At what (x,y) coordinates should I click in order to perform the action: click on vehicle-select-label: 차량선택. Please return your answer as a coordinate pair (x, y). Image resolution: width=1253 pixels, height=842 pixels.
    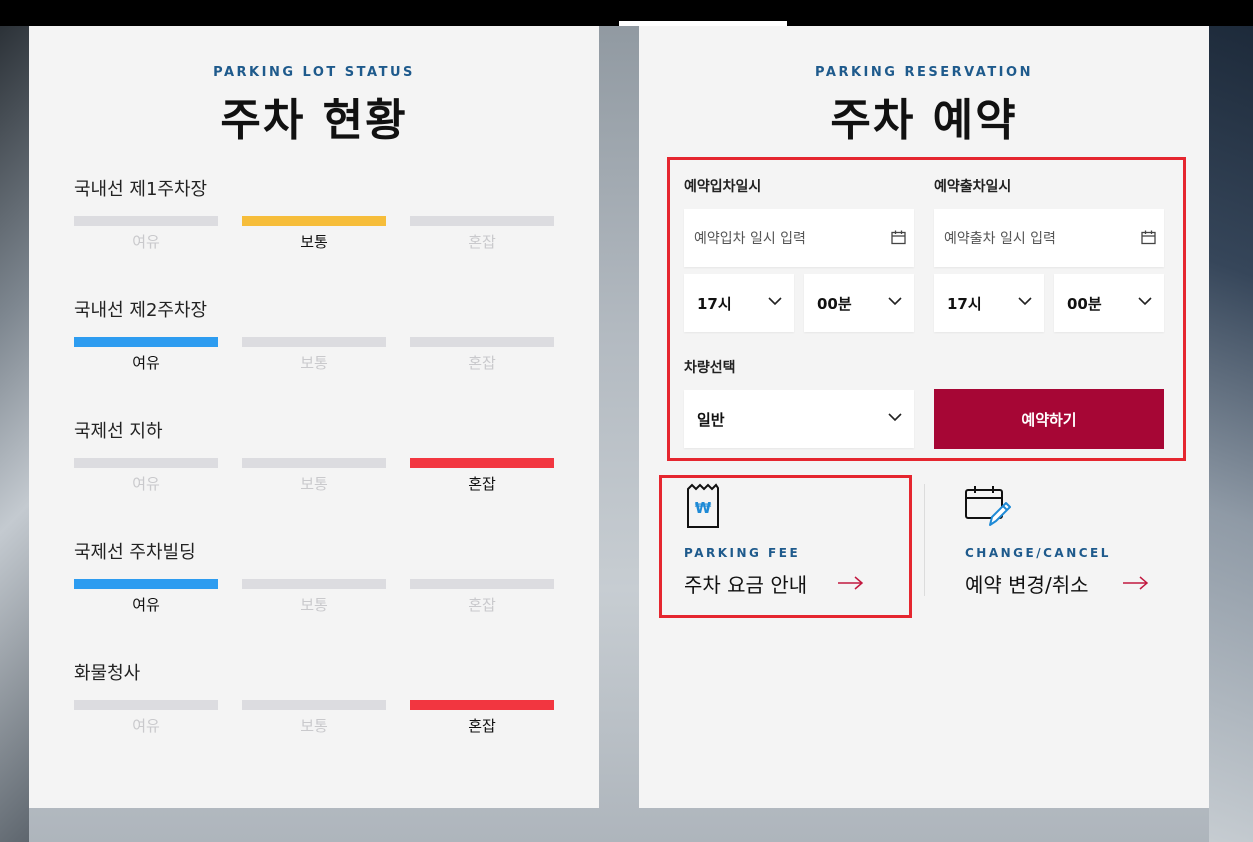
    Looking at the image, I should click on (710, 368).